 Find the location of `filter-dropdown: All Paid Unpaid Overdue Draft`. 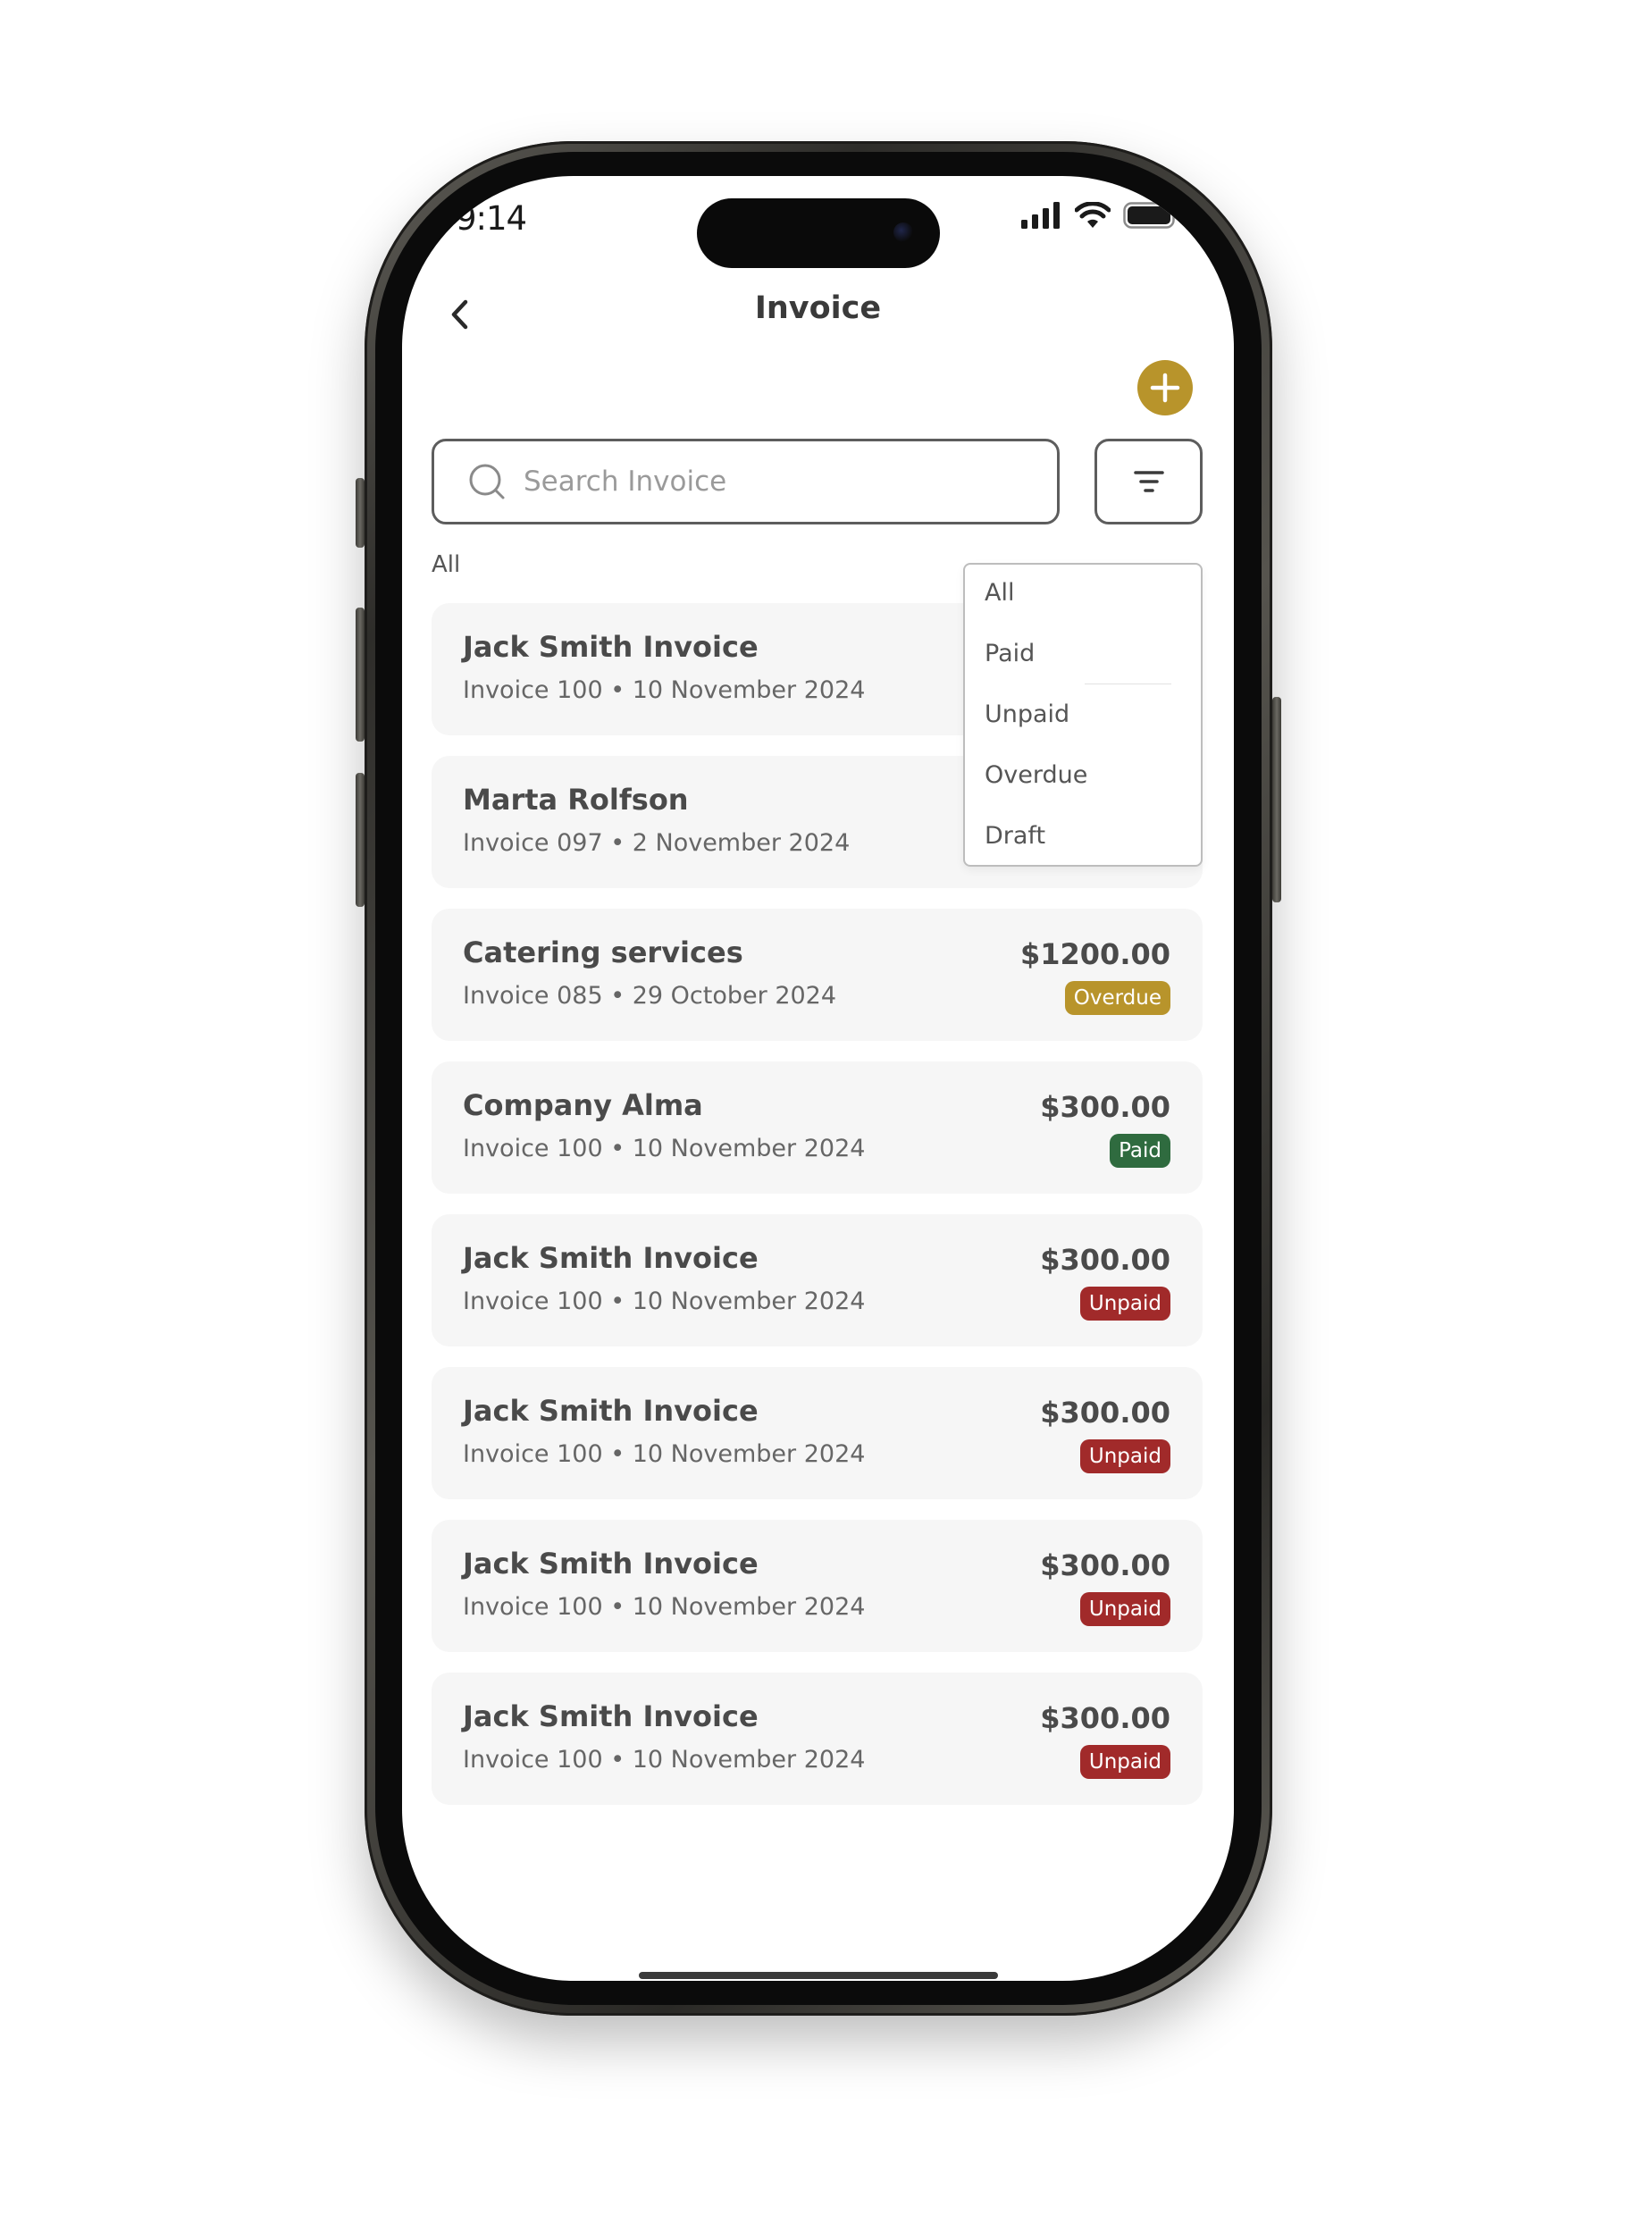

filter-dropdown: All Paid Unpaid Overdue Draft is located at coordinates (1083, 715).